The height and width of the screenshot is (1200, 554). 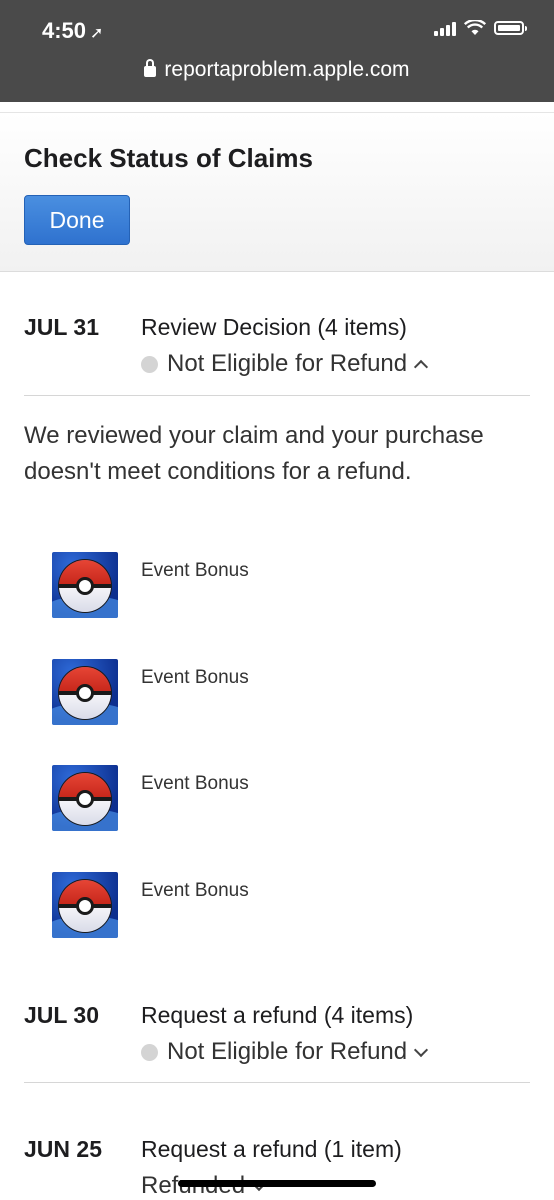 What do you see at coordinates (62, 1015) in the screenshot?
I see `claim-date: JUL 30` at bounding box center [62, 1015].